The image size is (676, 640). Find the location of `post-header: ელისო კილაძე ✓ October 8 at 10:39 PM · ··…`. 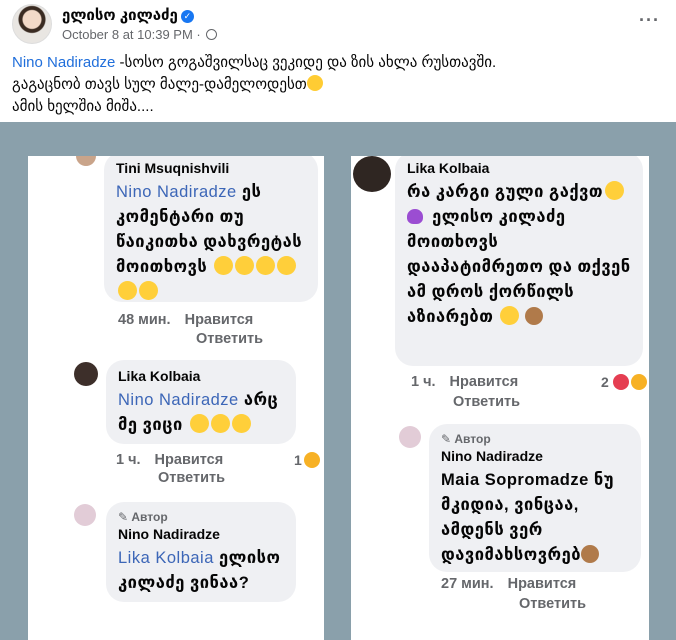

post-header: ელისო კილაძე ✓ October 8 at 10:39 PM · ··… is located at coordinates (338, 25).